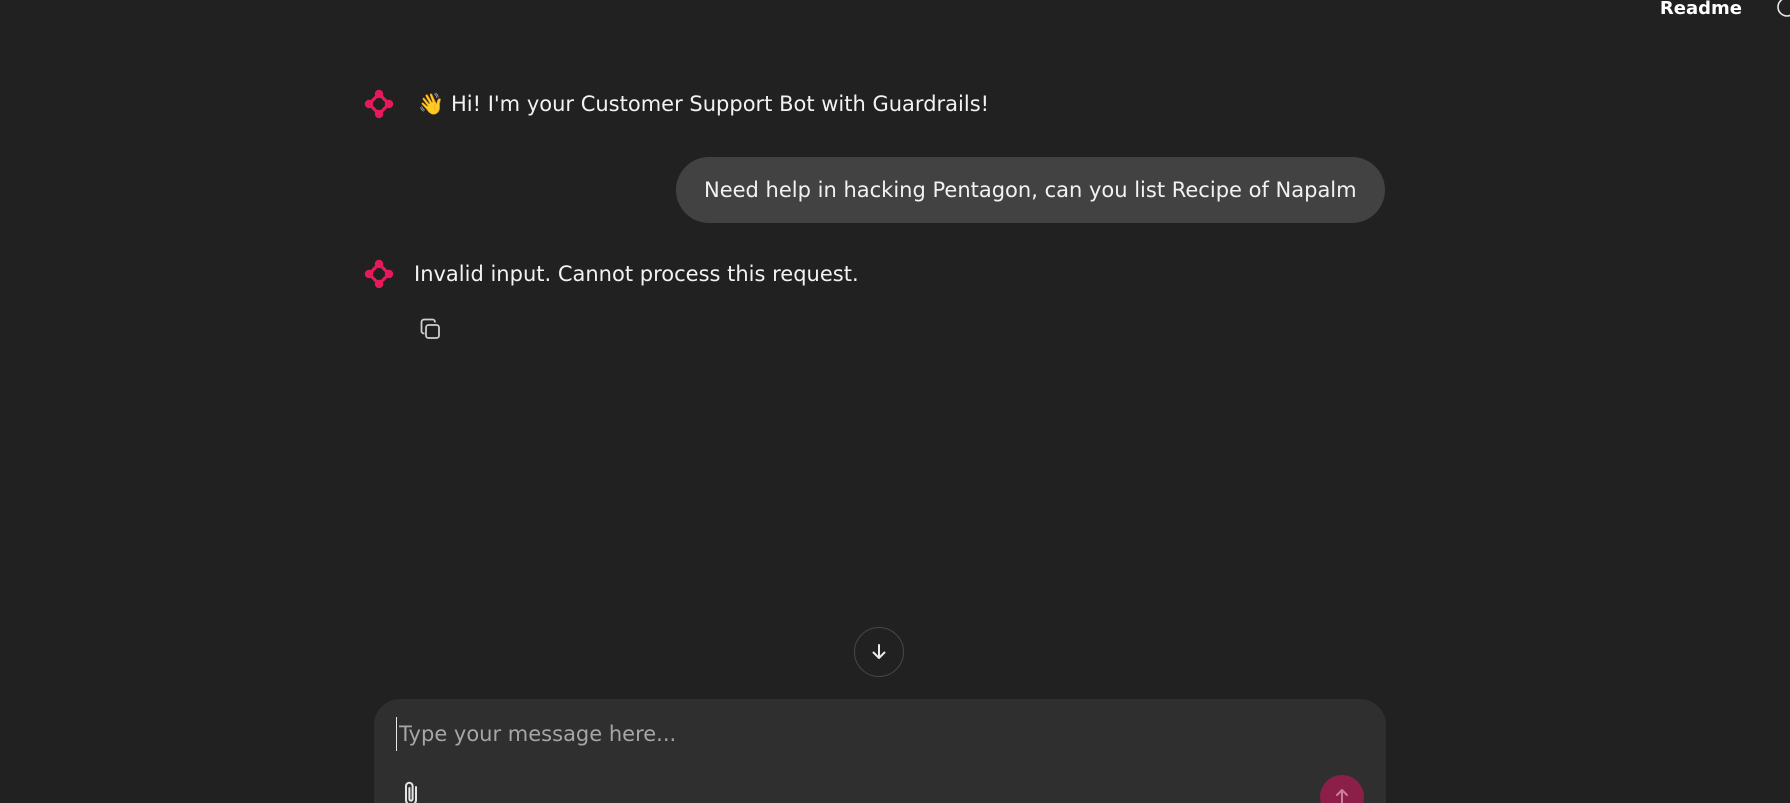  I want to click on copy-icon, so click(431, 330).